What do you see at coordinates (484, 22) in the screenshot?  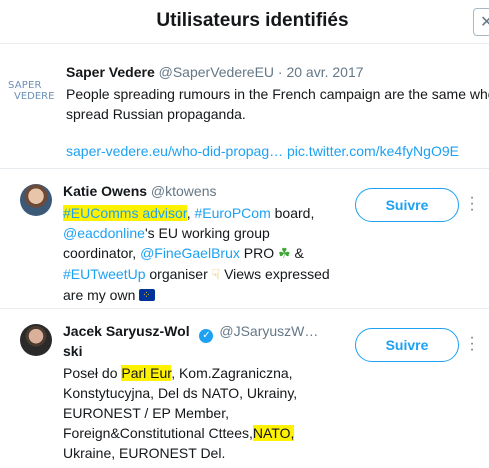 I see `close-icon: ✕` at bounding box center [484, 22].